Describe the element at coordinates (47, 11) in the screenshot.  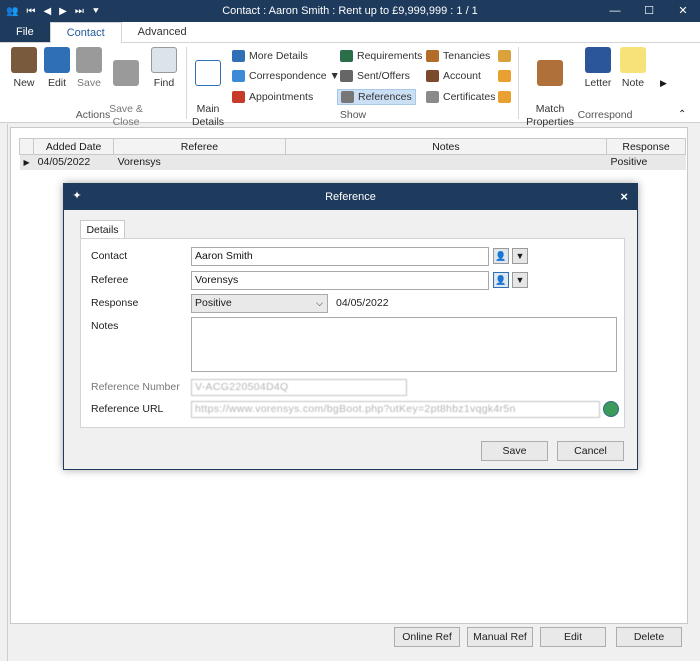
I see `prev-record-icon: ◀` at that location.